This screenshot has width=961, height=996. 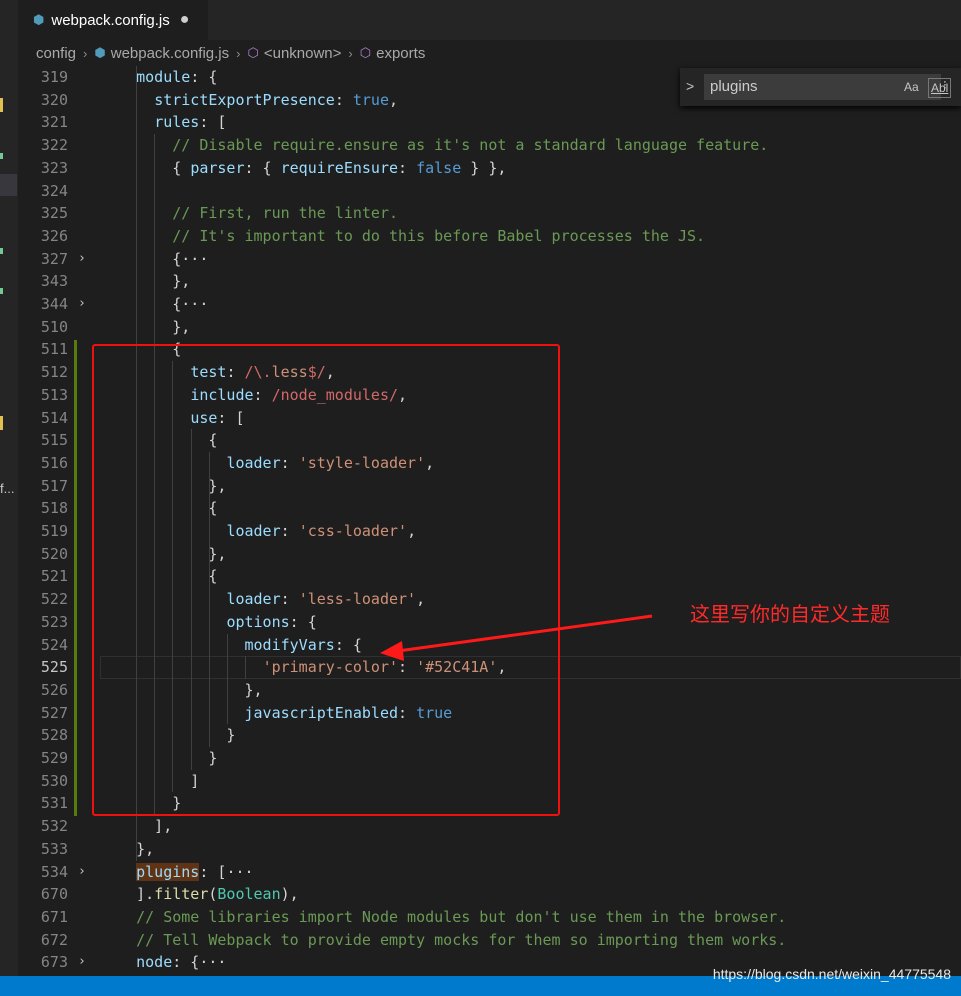 What do you see at coordinates (945, 85) in the screenshot?
I see `more-options-icon: ⁝` at bounding box center [945, 85].